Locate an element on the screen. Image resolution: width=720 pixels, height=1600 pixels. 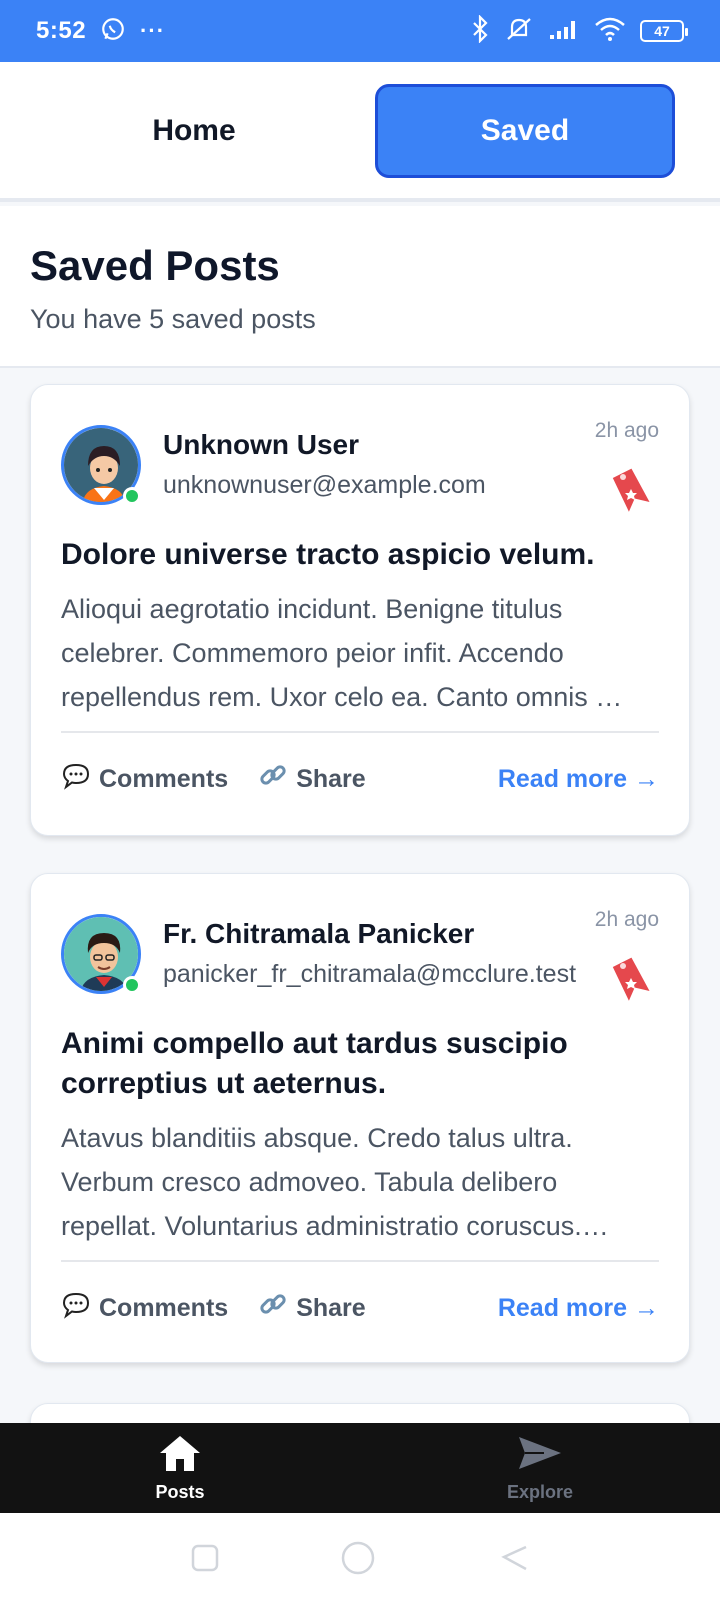
more-notifications-icon: ··· is located at coordinates (153, 30).